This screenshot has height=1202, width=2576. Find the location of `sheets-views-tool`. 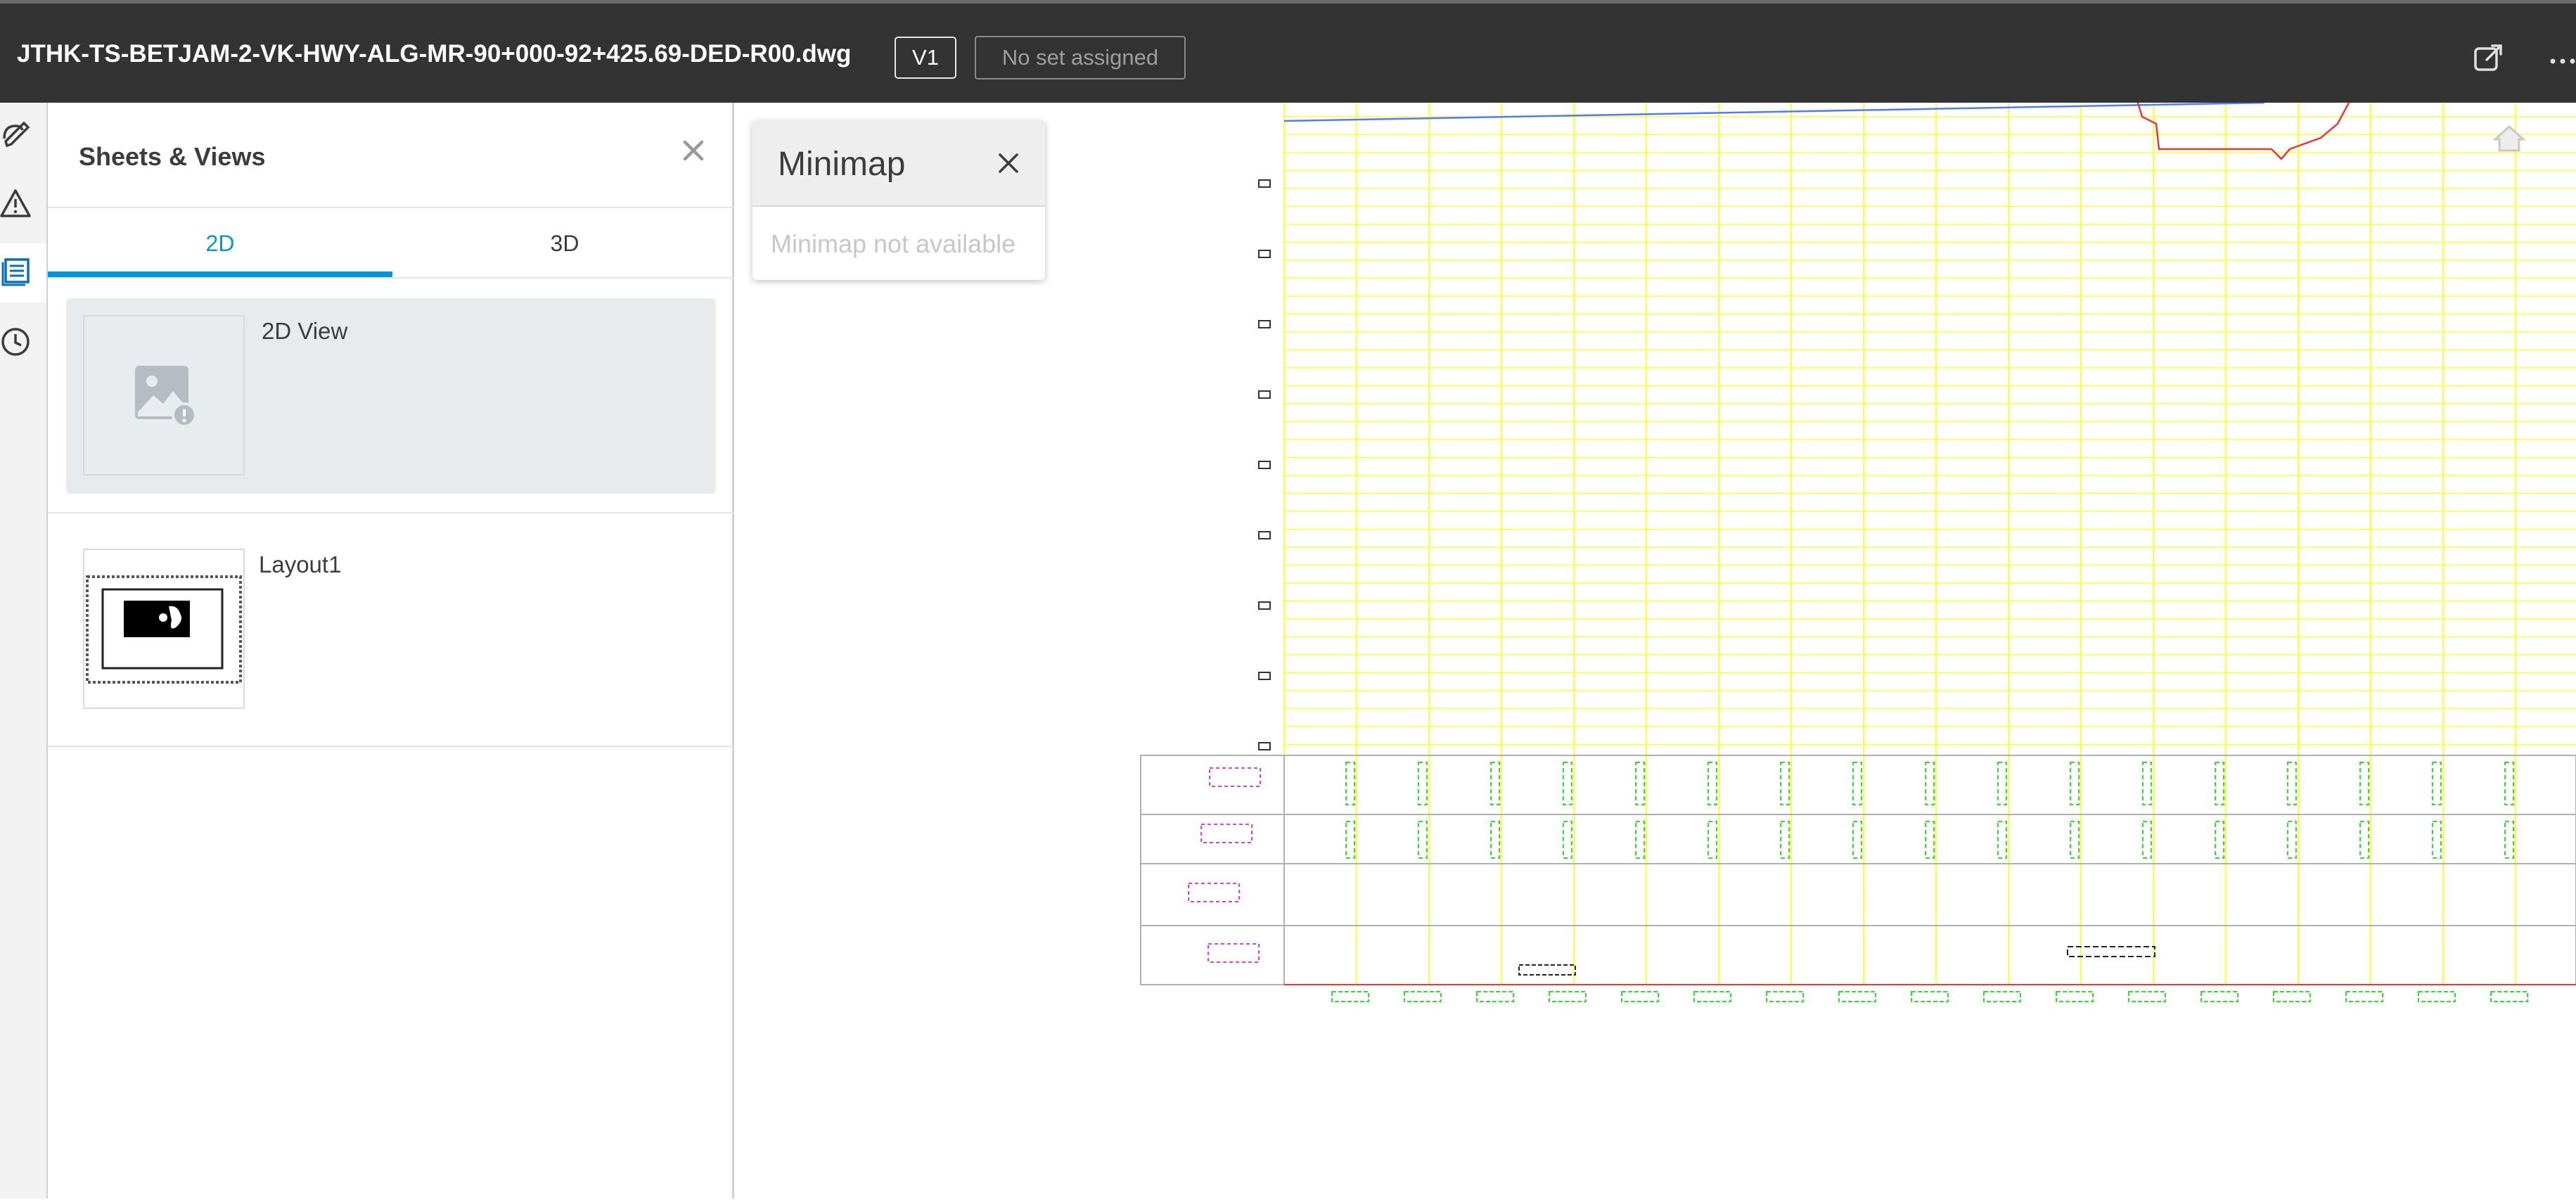

sheets-views-tool is located at coordinates (23, 272).